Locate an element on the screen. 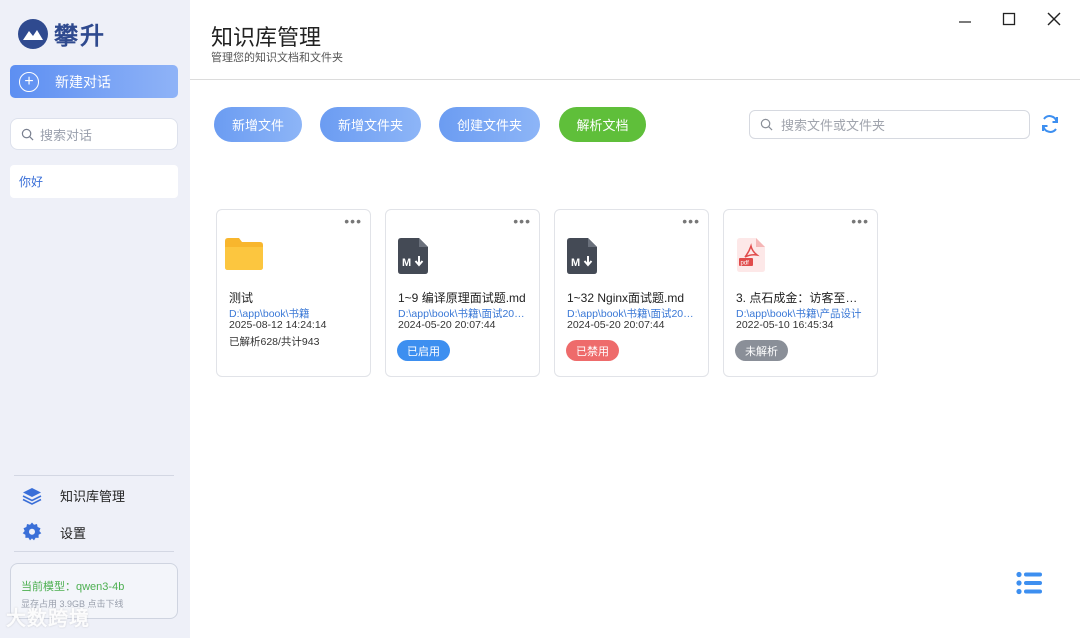 The image size is (1080, 638). list-icon is located at coordinates (1029, 583).